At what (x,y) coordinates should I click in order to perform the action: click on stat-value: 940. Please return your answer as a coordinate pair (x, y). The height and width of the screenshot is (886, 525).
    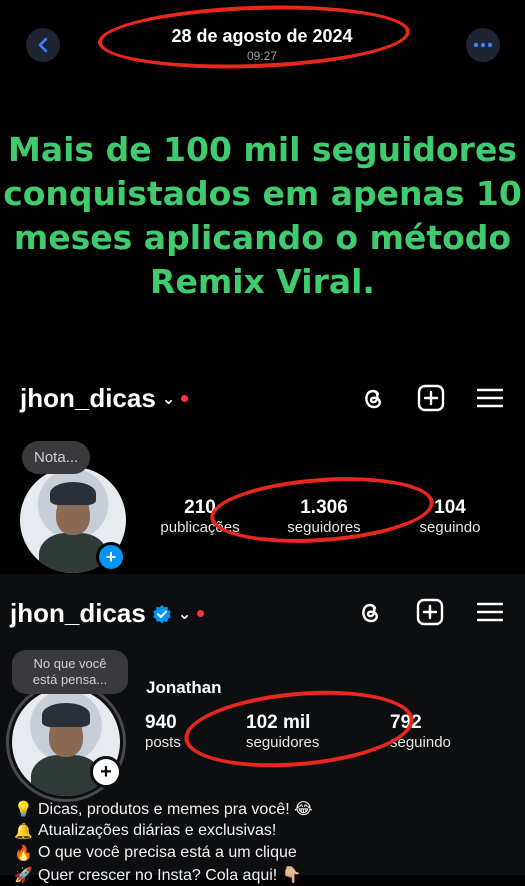
    Looking at the image, I should click on (161, 722).